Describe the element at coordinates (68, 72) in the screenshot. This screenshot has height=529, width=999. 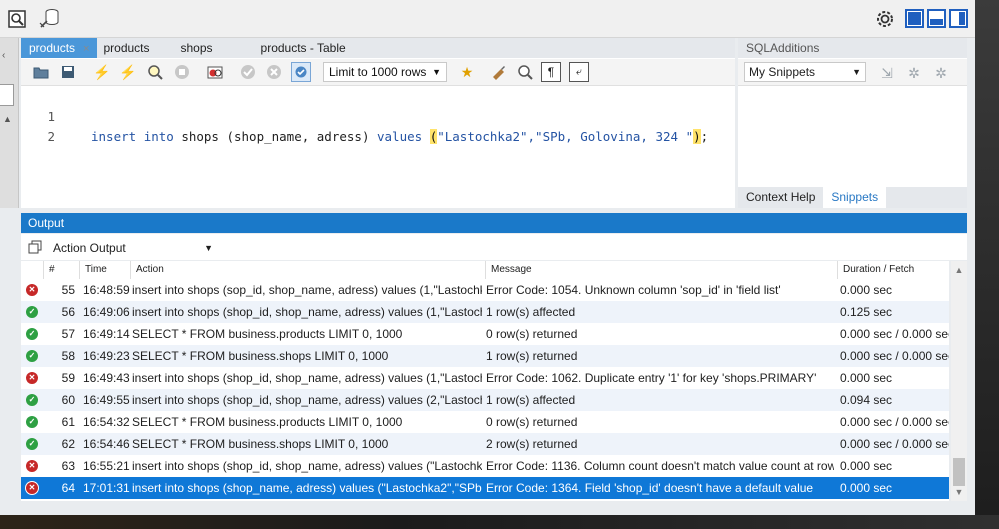
I see `save-icon` at that location.